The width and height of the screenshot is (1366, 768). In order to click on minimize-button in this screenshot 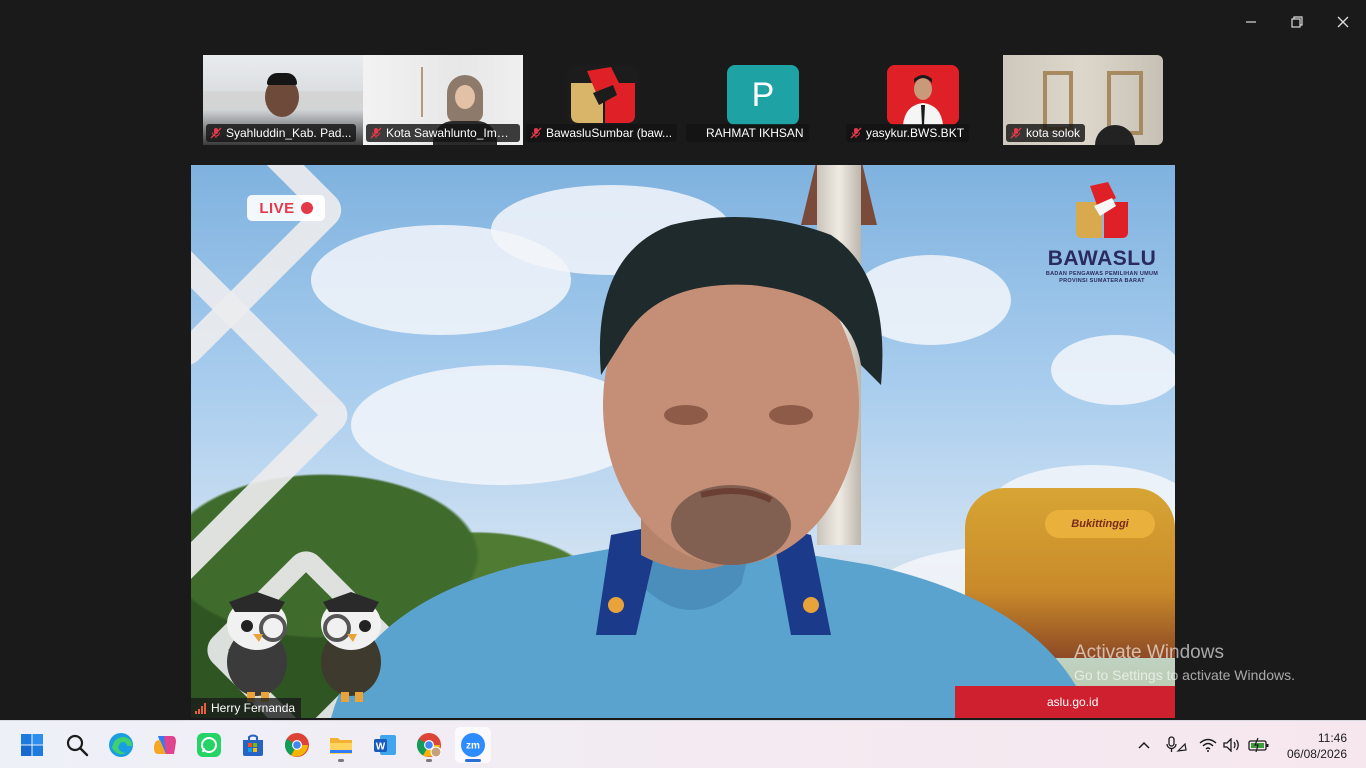, I will do `click(1251, 22)`.